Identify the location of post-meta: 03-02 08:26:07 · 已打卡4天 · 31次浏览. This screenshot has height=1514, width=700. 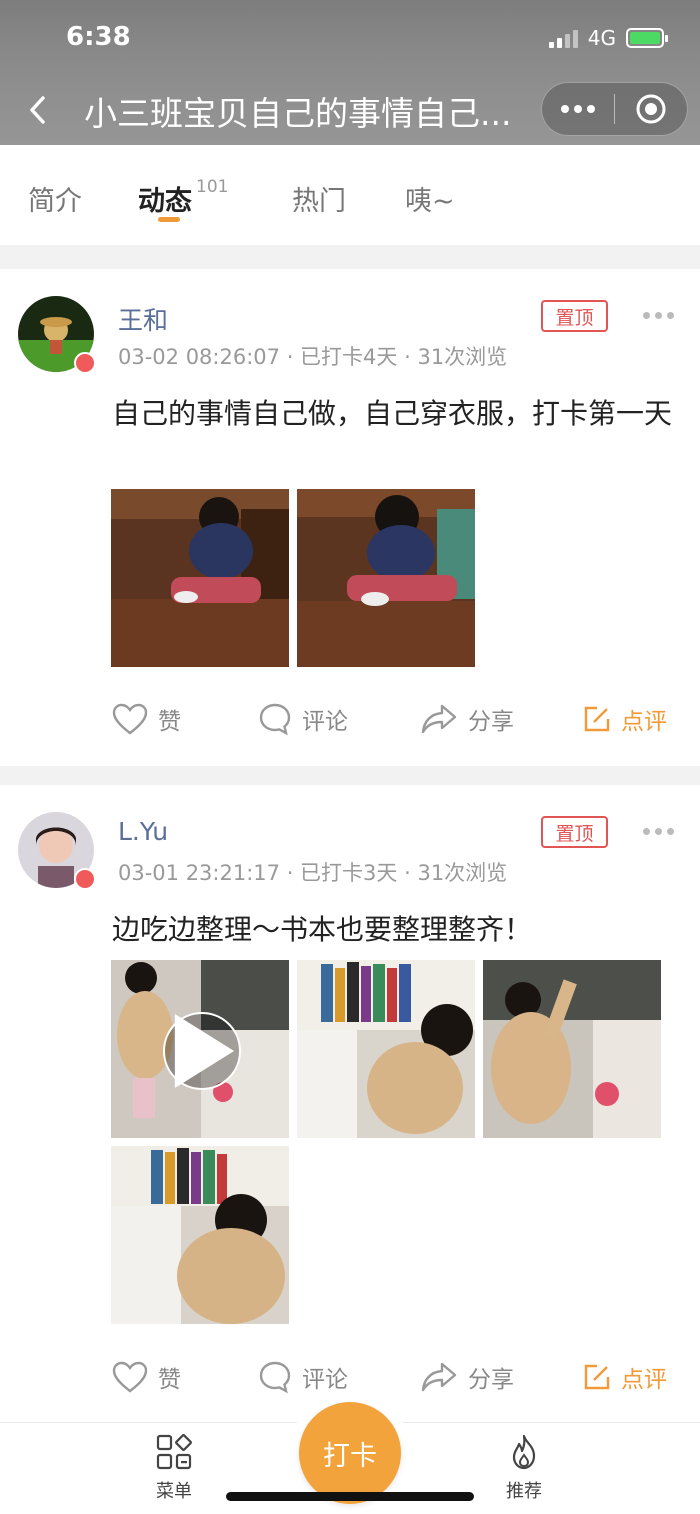
(313, 357).